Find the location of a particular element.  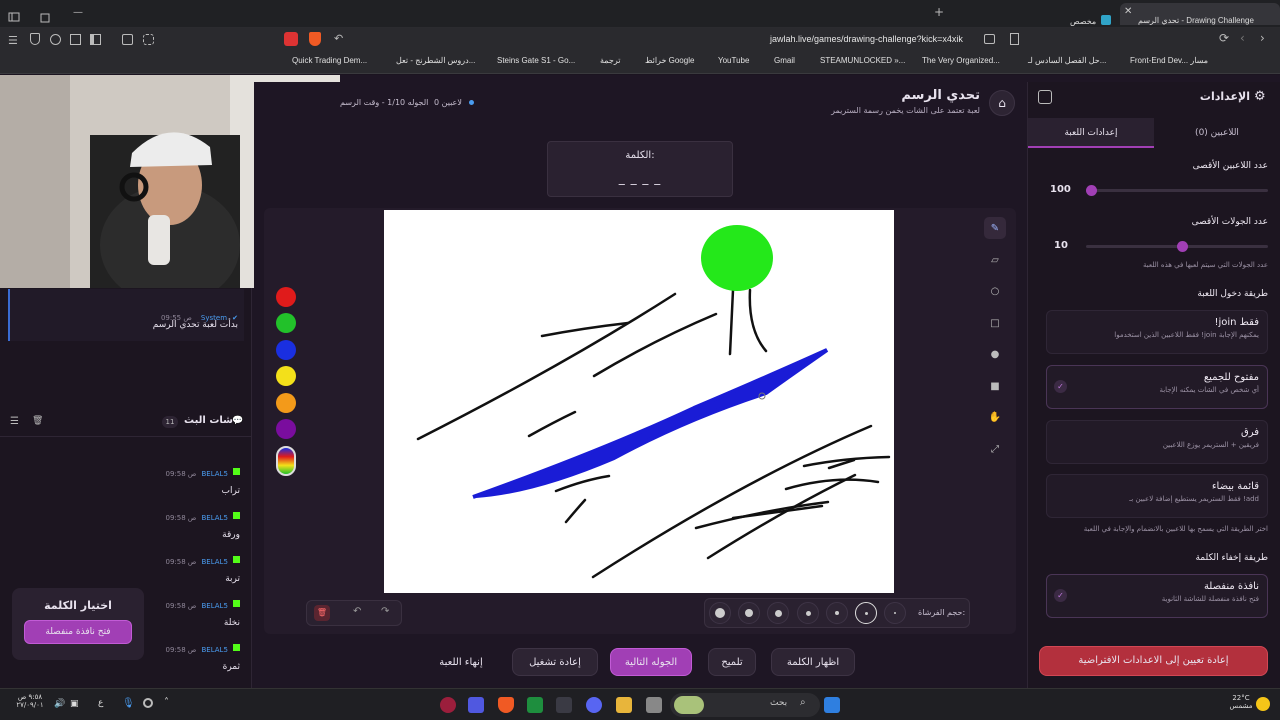

chat-user: BELAL5 is located at coordinates (214, 518).